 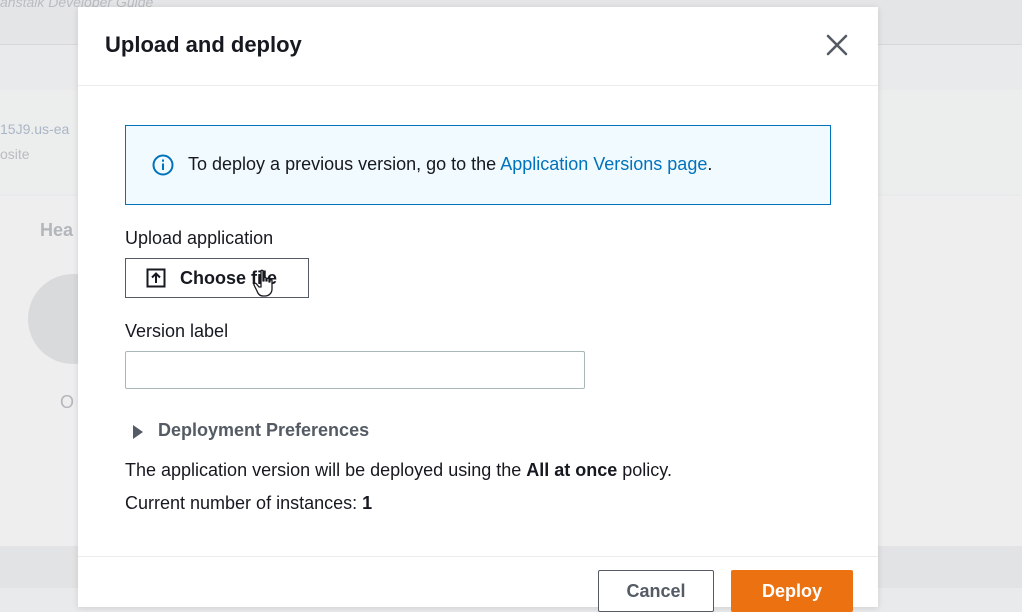 I want to click on version-label-title: Version label, so click(x=177, y=331).